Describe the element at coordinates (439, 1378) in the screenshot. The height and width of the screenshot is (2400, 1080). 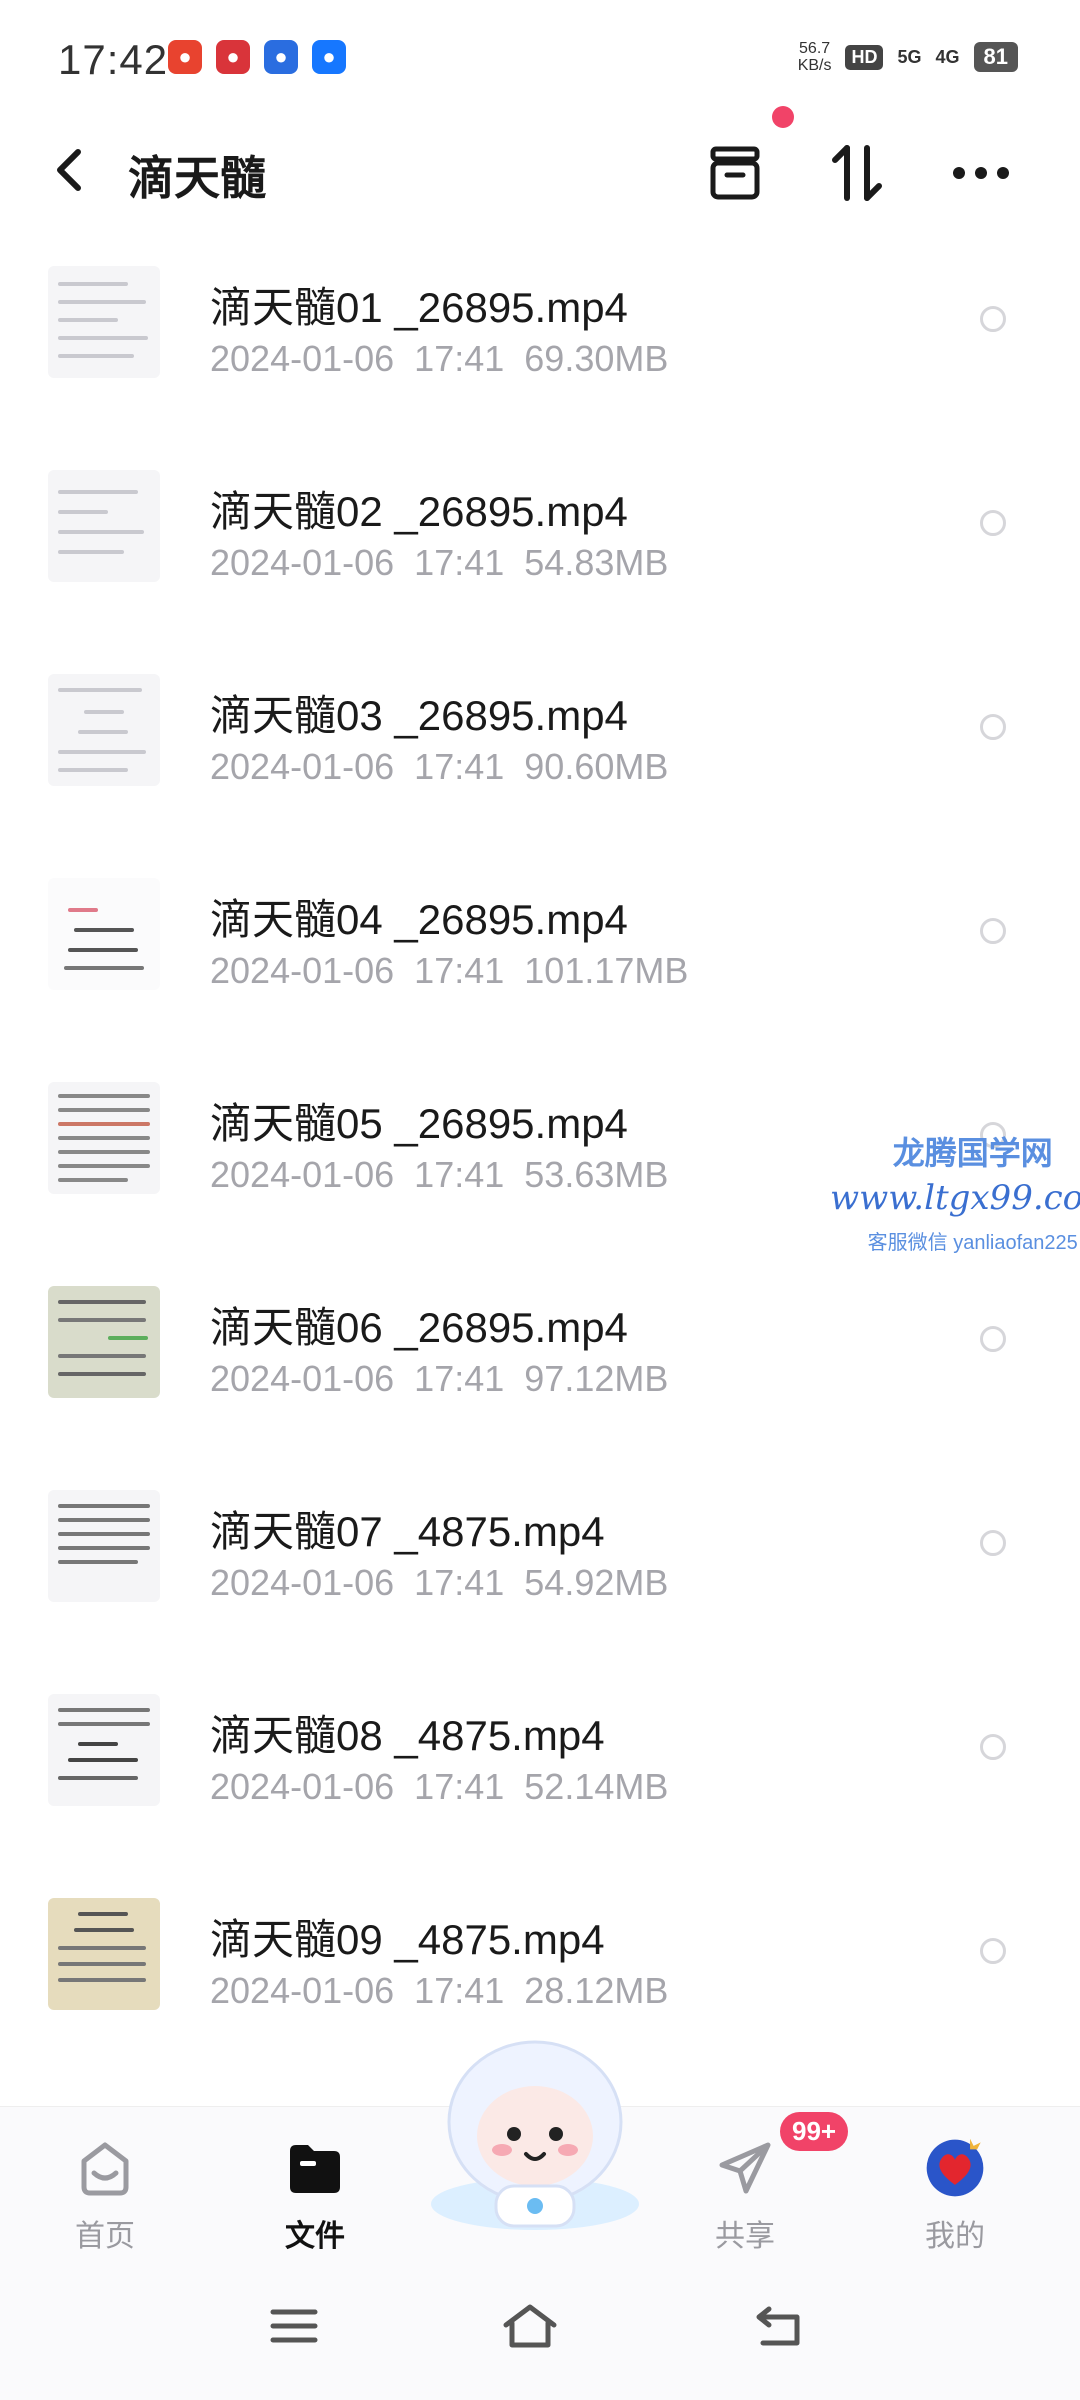
I see `file-meta: 2024-01-06 17:41 97.12MB` at that location.